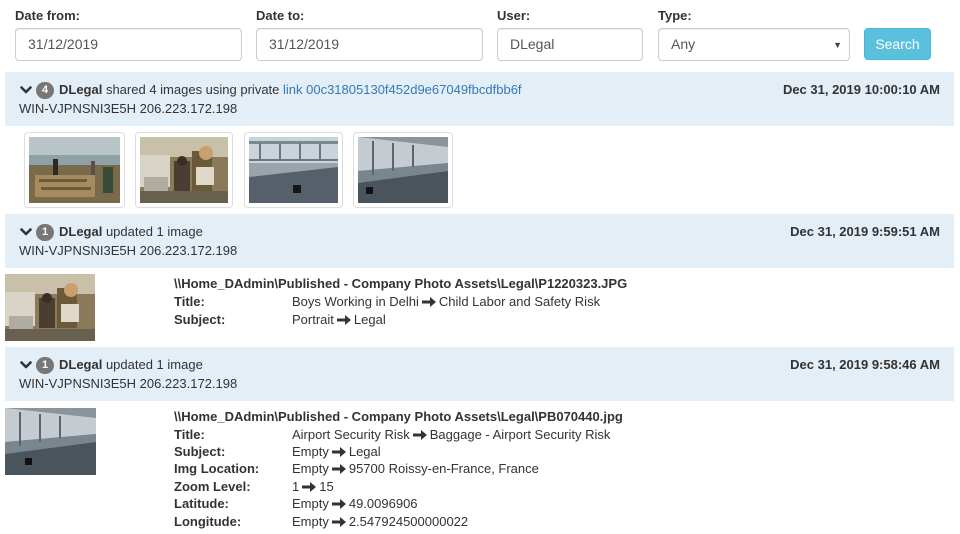 The height and width of the screenshot is (534, 960). I want to click on caret-down-icon: ▼, so click(837, 45).